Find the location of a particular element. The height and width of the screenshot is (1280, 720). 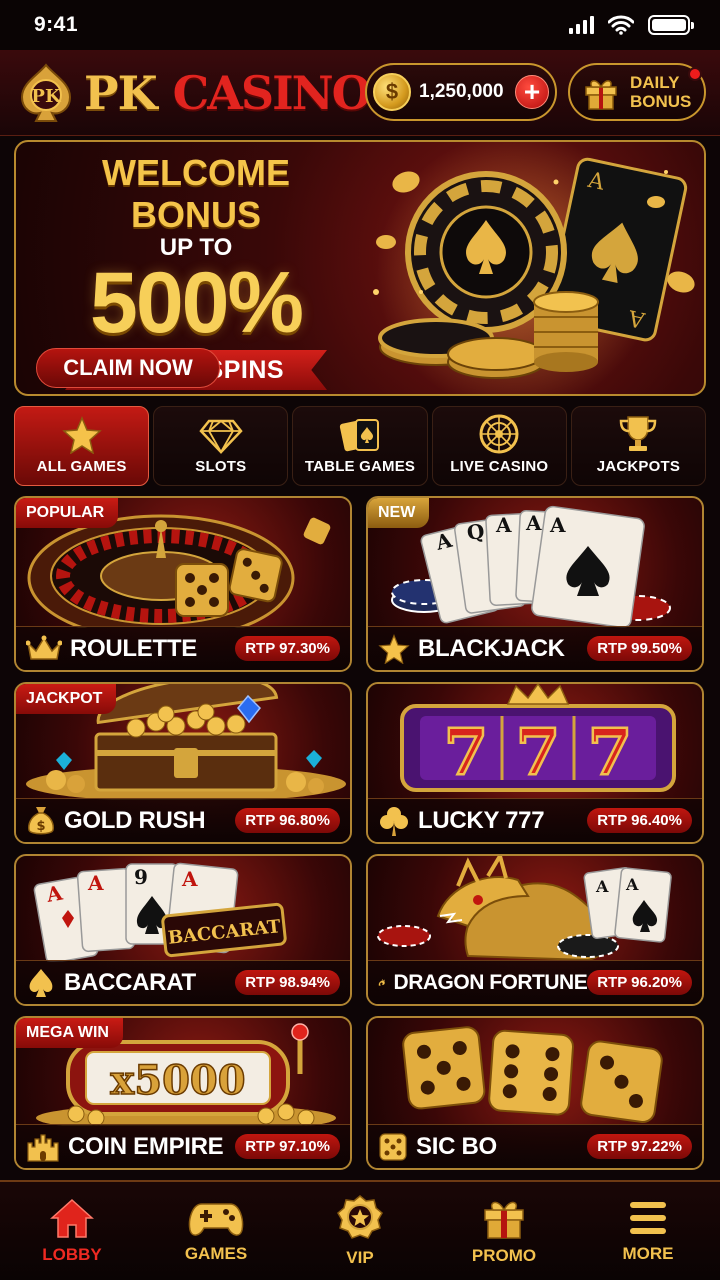

baccarat-art: A A 9 A BACCARAT is located at coordinates (160, 912).